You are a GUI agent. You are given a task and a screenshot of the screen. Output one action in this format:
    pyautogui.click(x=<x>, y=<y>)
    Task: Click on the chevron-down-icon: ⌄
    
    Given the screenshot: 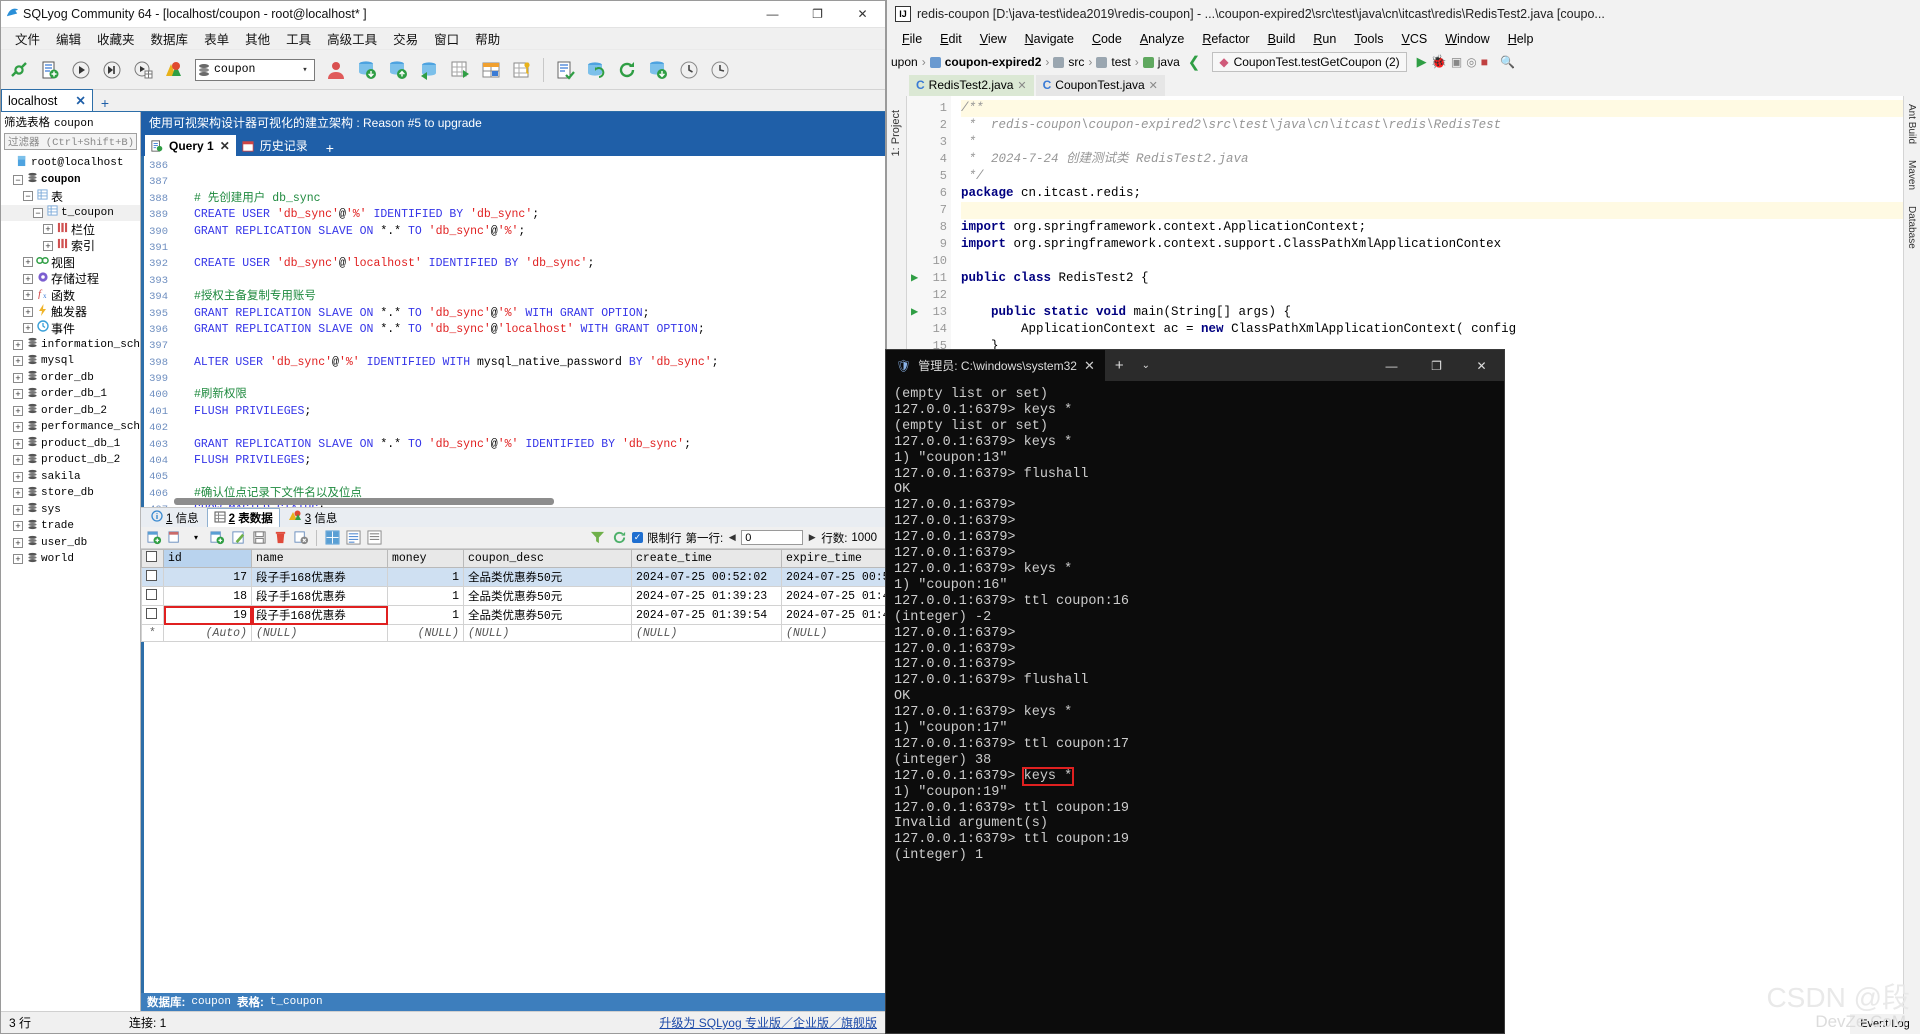 What is the action you would take?
    pyautogui.click(x=1146, y=365)
    